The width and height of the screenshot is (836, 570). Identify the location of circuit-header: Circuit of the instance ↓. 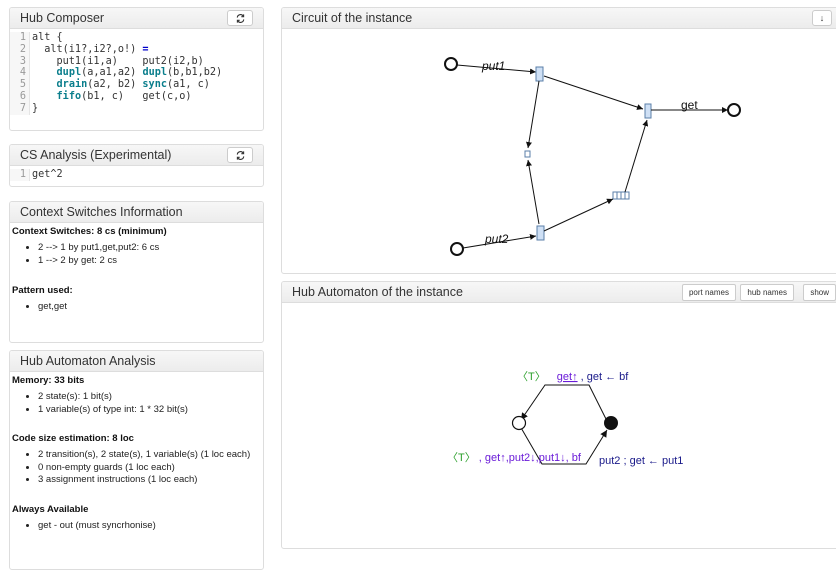
(559, 18).